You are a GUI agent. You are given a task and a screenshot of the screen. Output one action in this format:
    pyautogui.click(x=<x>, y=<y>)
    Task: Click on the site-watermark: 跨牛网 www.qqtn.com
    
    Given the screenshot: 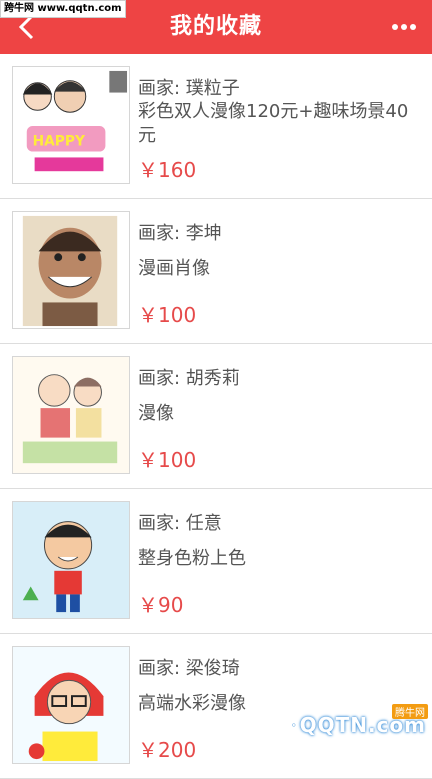 What is the action you would take?
    pyautogui.click(x=63, y=9)
    